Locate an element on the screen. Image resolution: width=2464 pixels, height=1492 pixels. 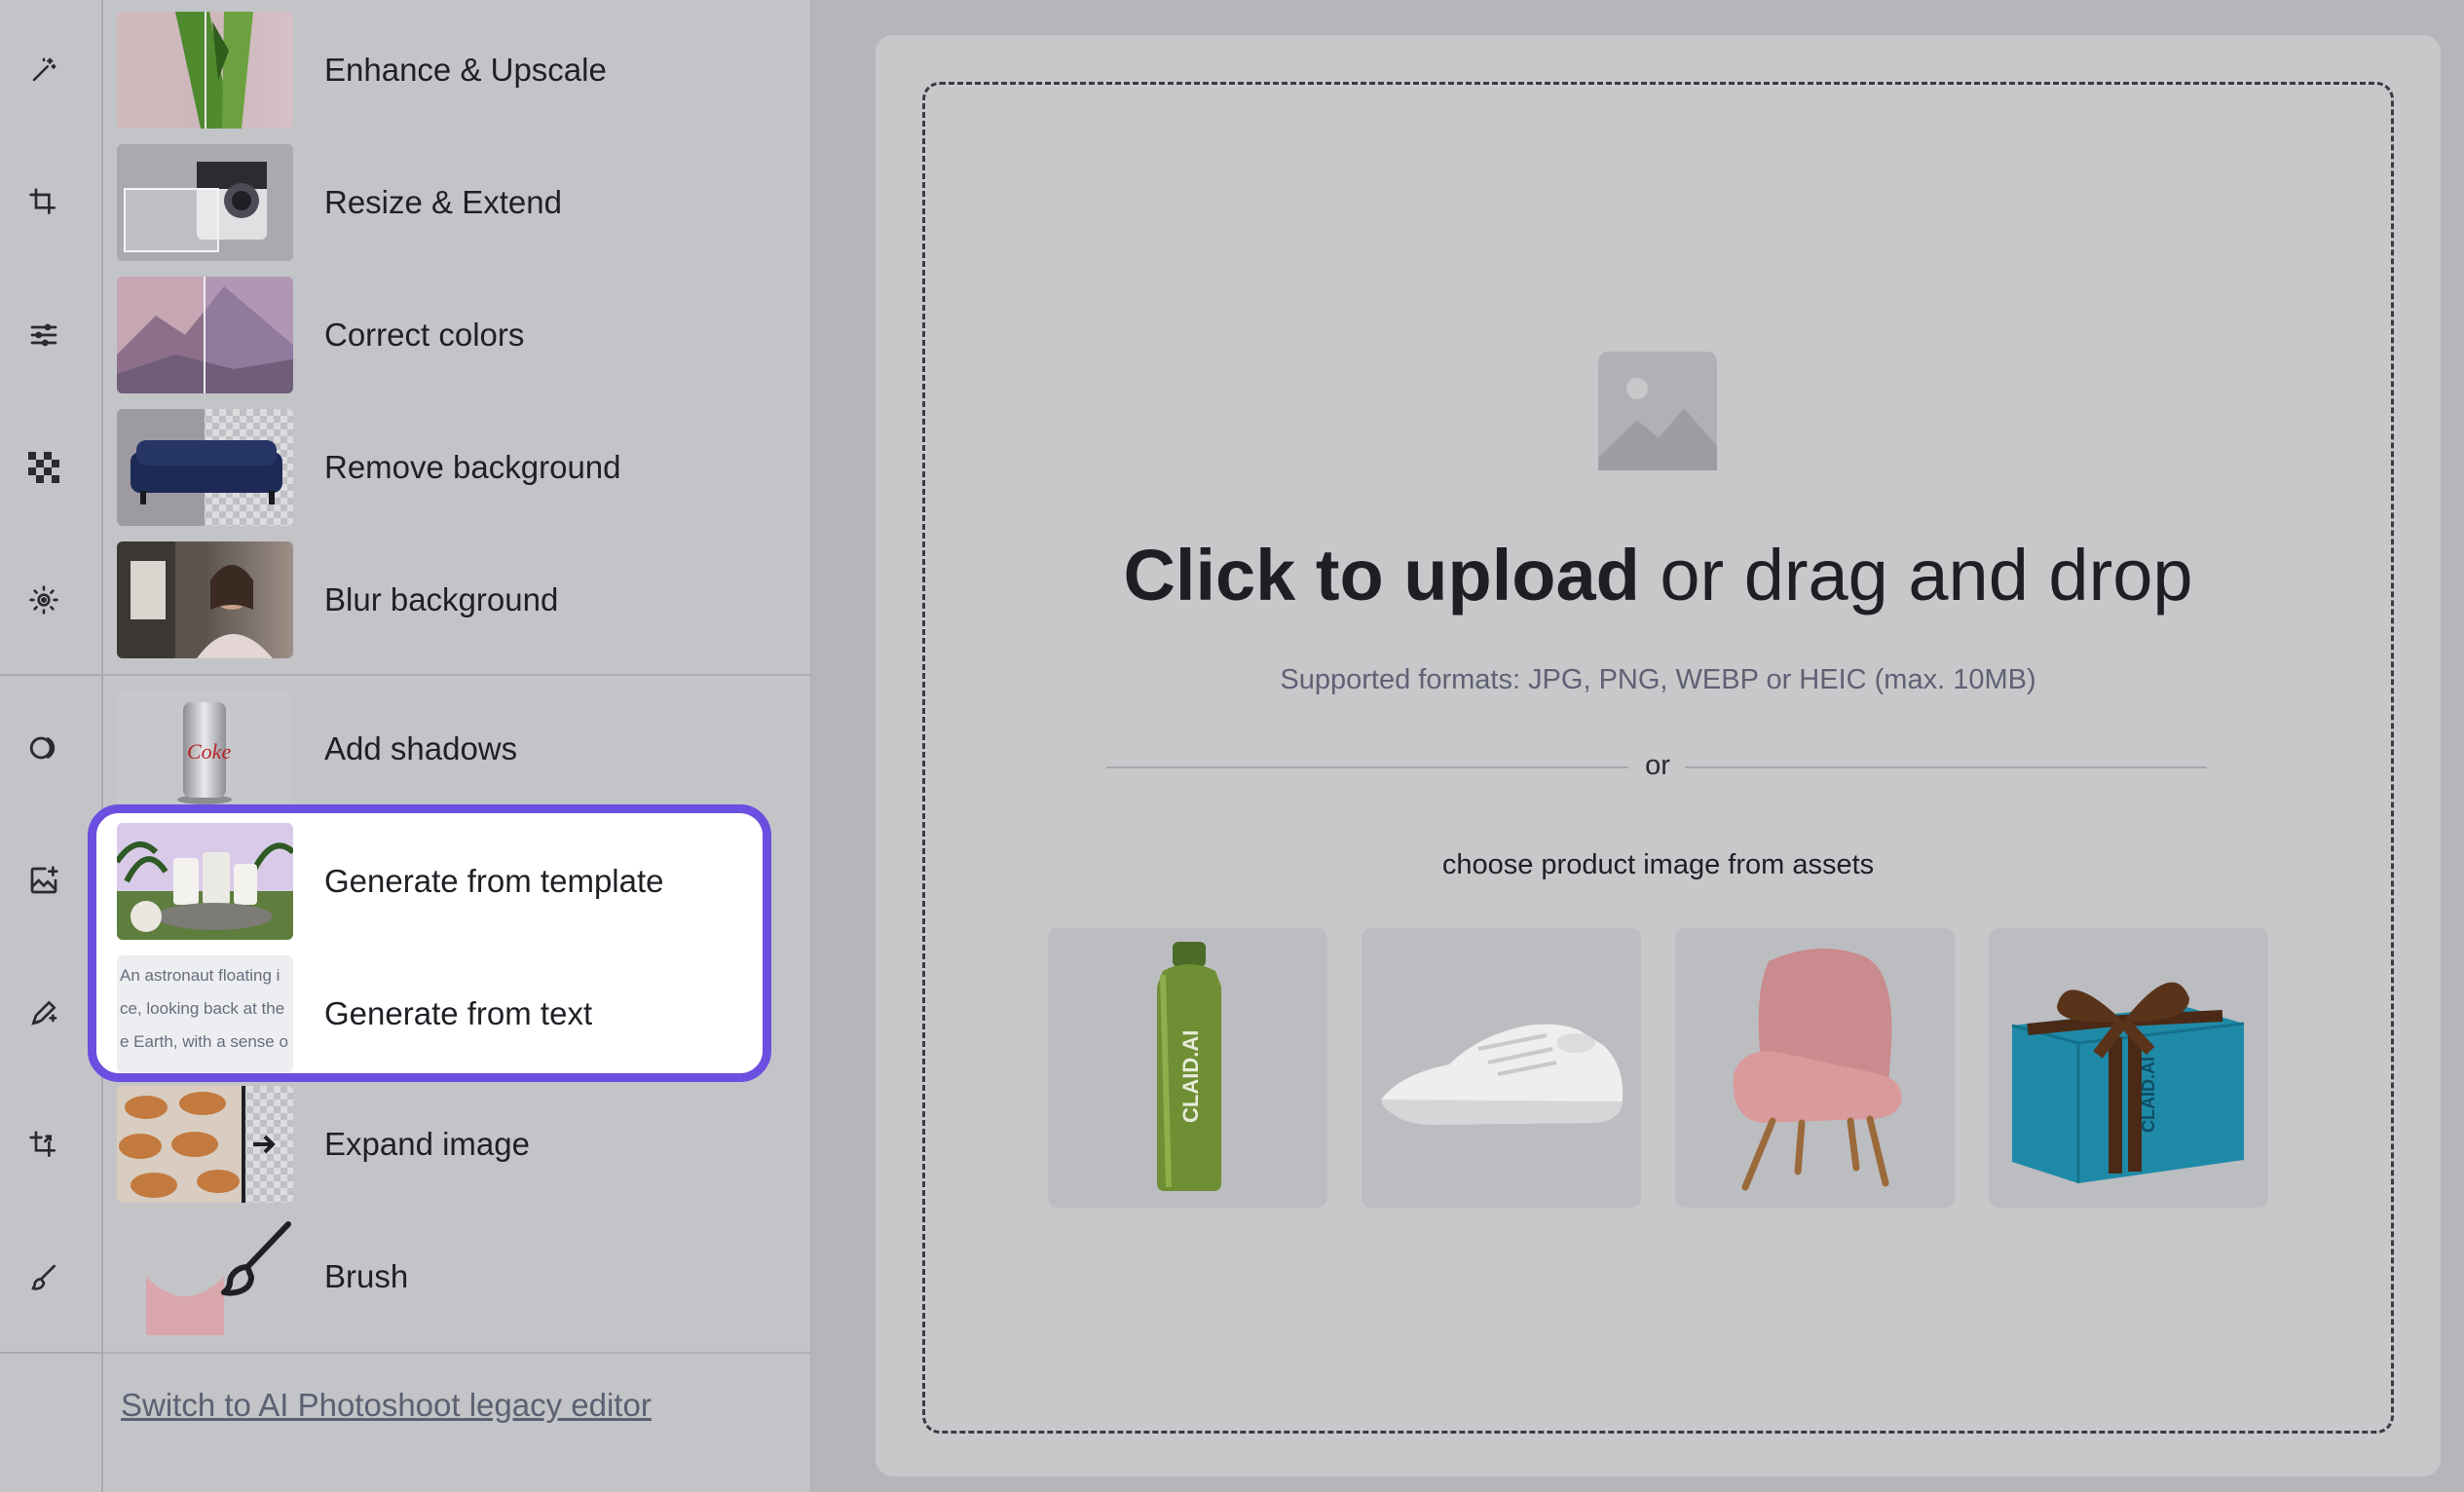
choose-assets-text: choose product image from assets is located at coordinates (1658, 864).